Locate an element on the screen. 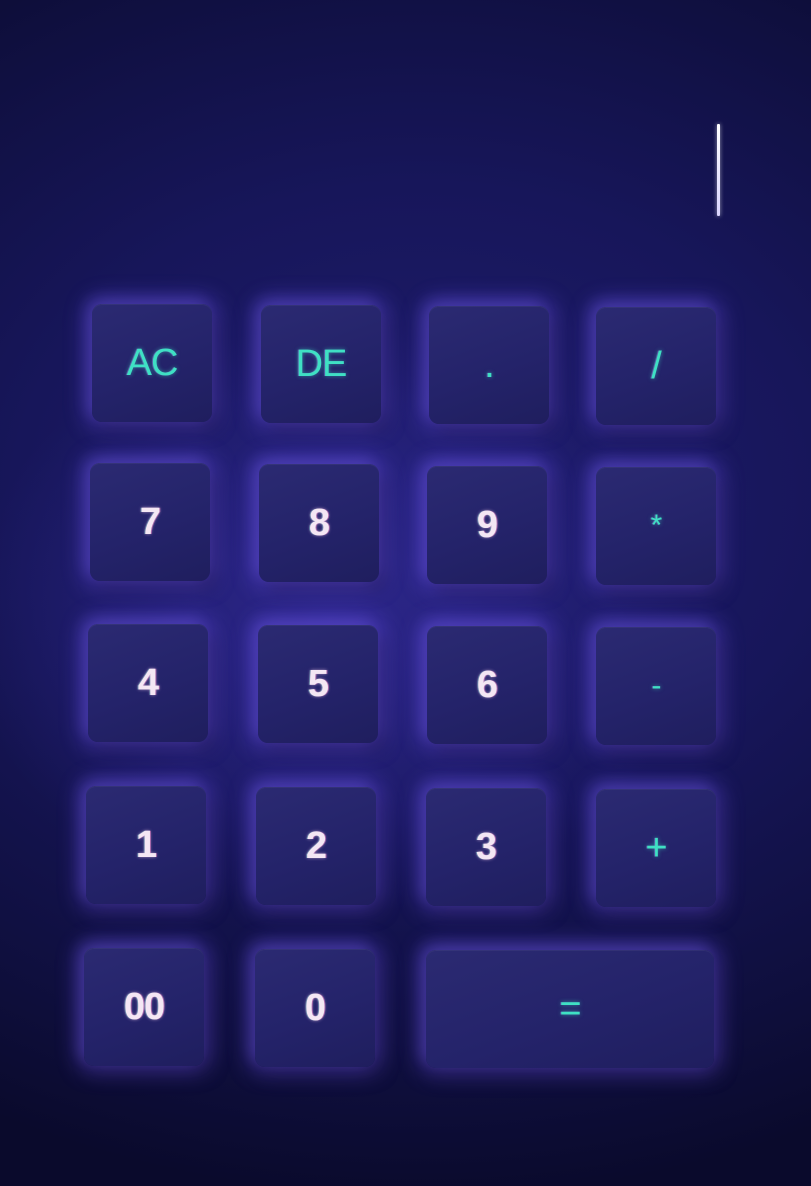 The image size is (811, 1186). two-button: 2 is located at coordinates (316, 846).